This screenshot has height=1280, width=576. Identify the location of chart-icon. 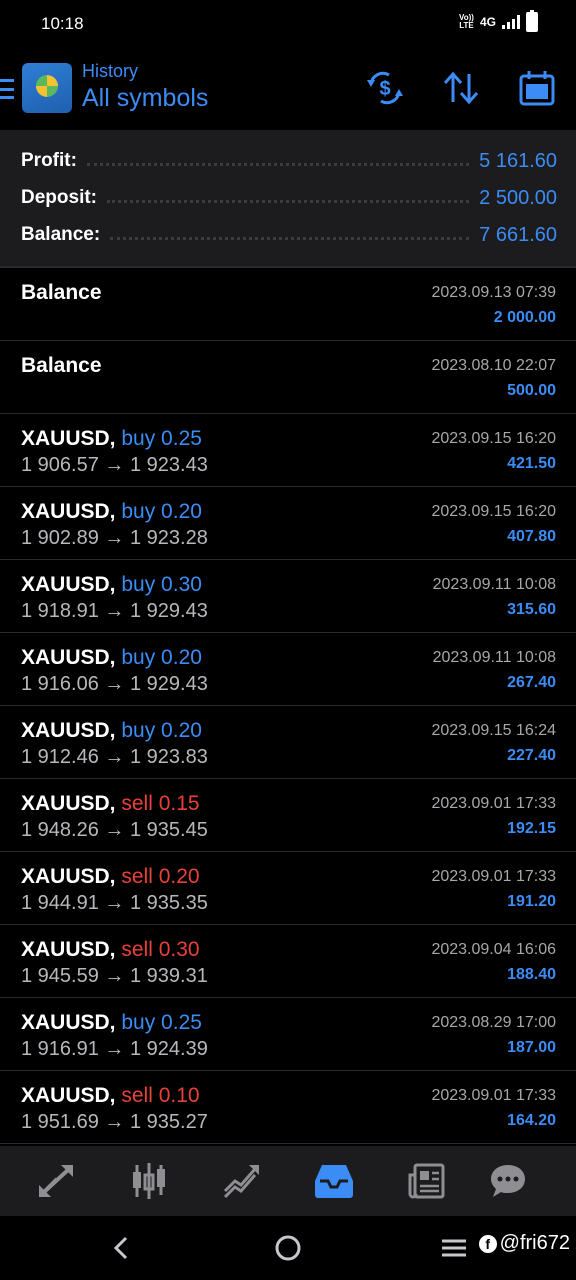
(149, 1181).